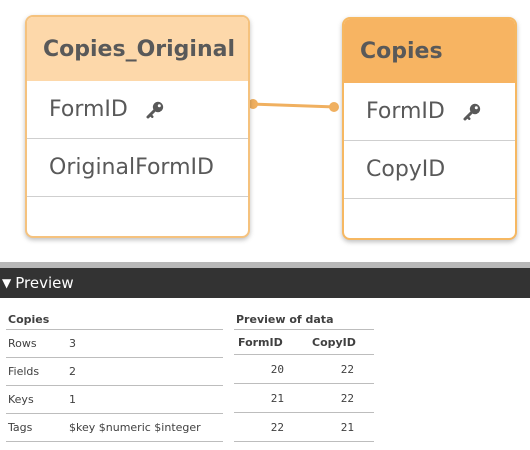 The image size is (530, 450). I want to click on metadata-row: Fields 2, so click(114, 372).